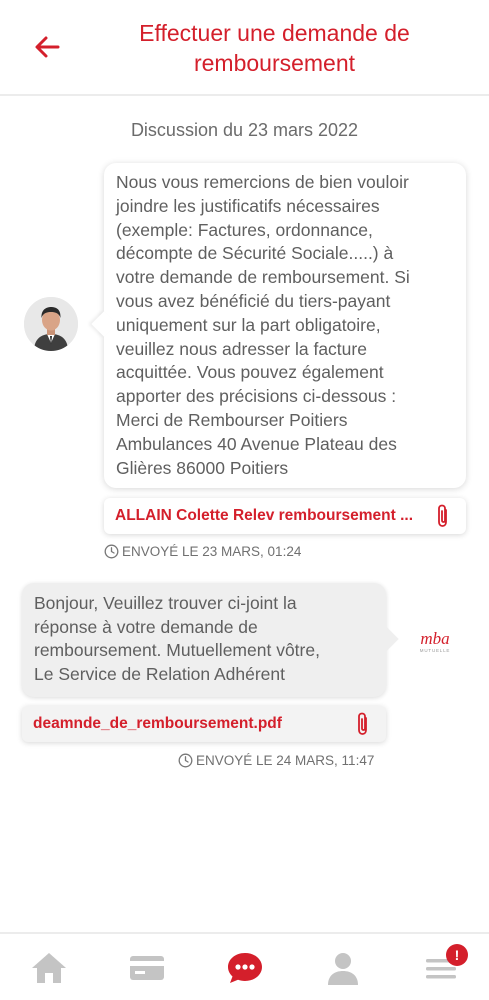 This screenshot has height=1000, width=489. What do you see at coordinates (157, 723) in the screenshot?
I see `attachment-filename: deamnde_de_remboursement.pdf` at bounding box center [157, 723].